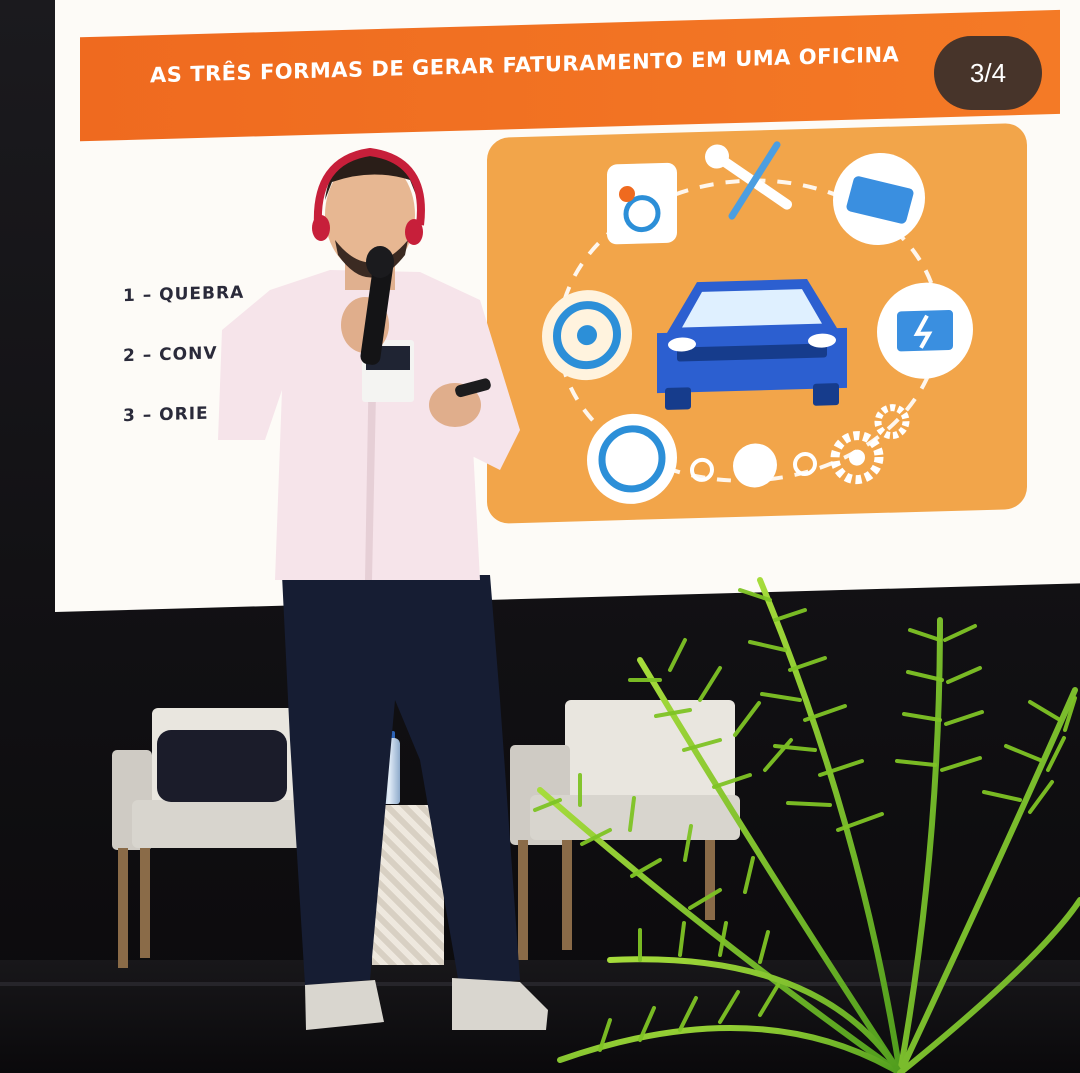 This screenshot has width=1080, height=1073. Describe the element at coordinates (630, 830) in the screenshot. I see `armchair-right` at that location.